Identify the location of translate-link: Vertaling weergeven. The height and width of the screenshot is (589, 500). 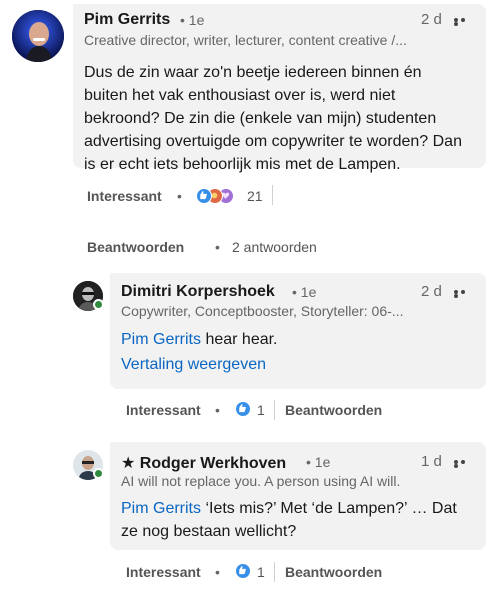
(193, 365).